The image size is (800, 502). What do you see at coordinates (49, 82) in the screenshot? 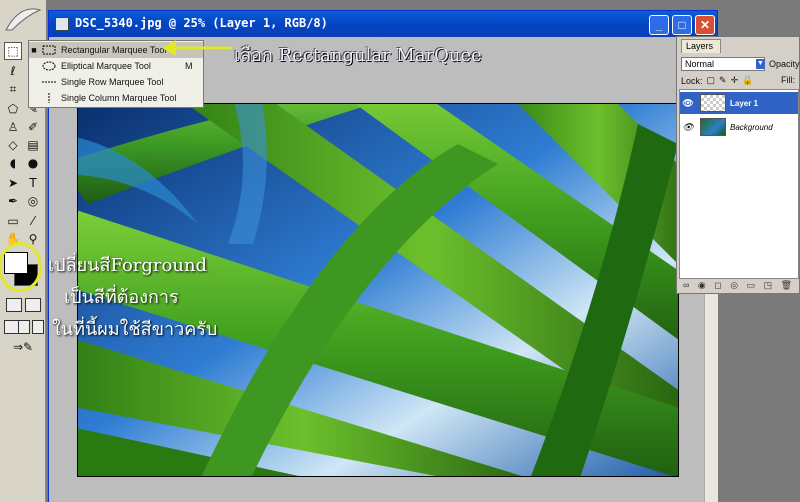
I see `single-row-marquee-icon` at bounding box center [49, 82].